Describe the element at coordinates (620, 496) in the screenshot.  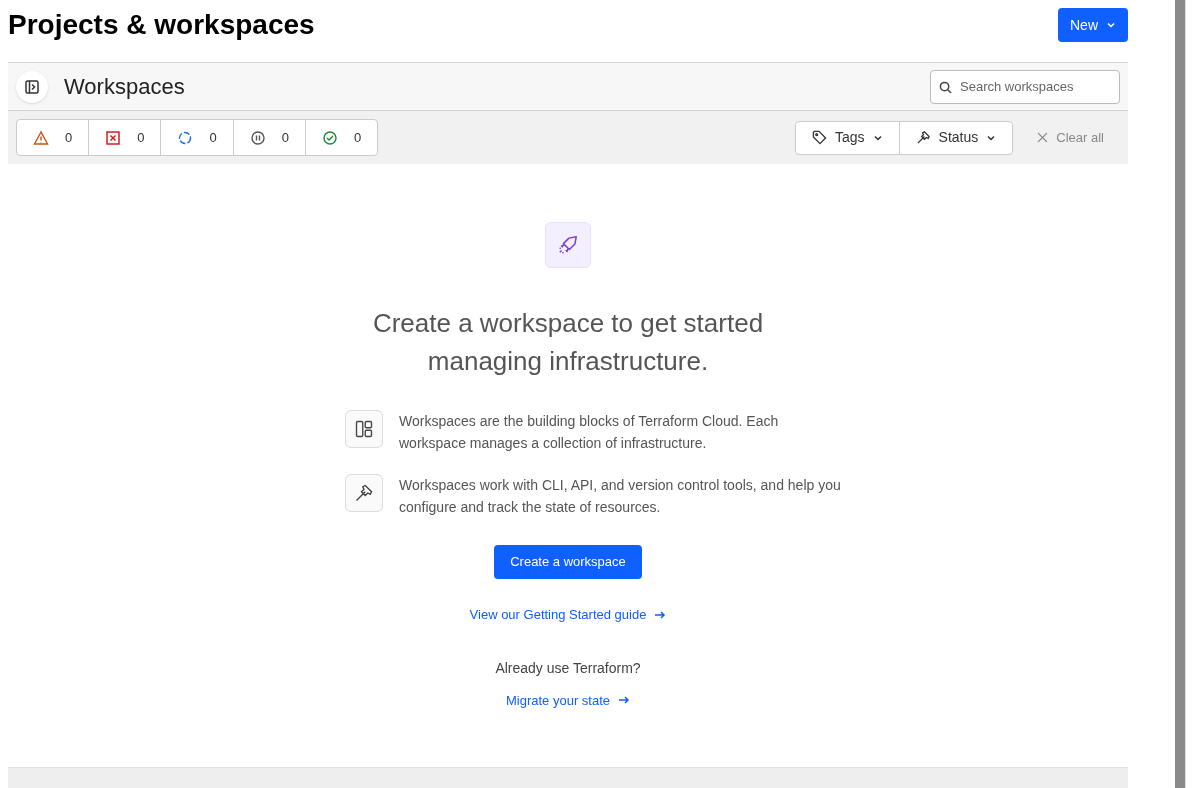
I see `feature-description: Workspaces work with CLI, API, and version control tools, and help you configure and track the state of resources.` at that location.